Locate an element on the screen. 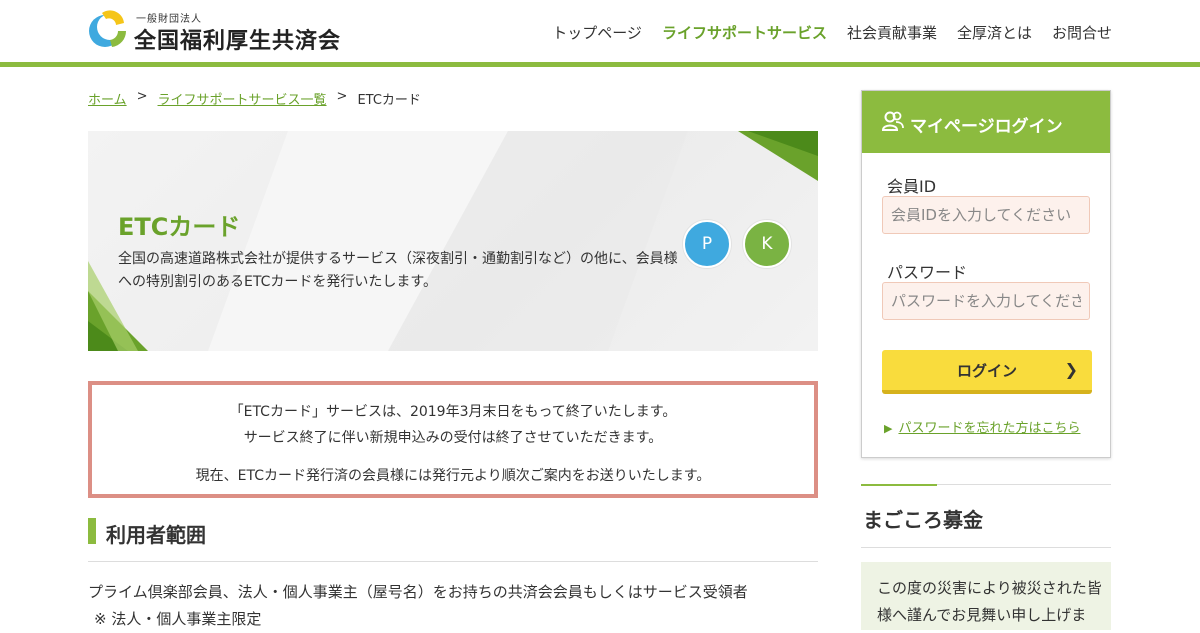 The width and height of the screenshot is (1200, 633). notice-line: サービス終了に伴い新規申込みの受付は終了させていただきます。 is located at coordinates (453, 438).